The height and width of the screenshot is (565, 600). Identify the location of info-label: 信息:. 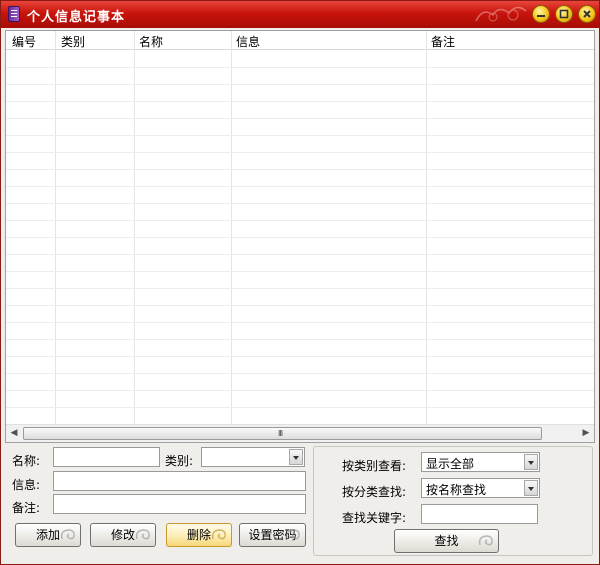
(26, 485).